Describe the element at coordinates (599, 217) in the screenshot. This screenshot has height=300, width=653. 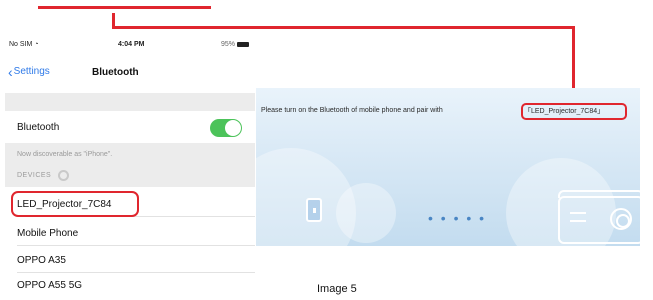
I see `projector-icon` at that location.